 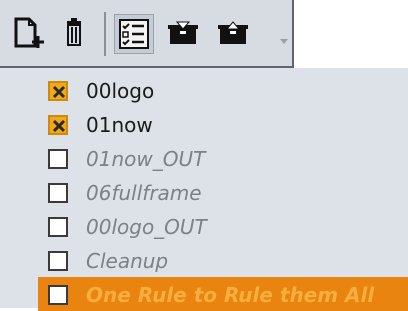 I want to click on rule-label: Cleanup, so click(x=127, y=261).